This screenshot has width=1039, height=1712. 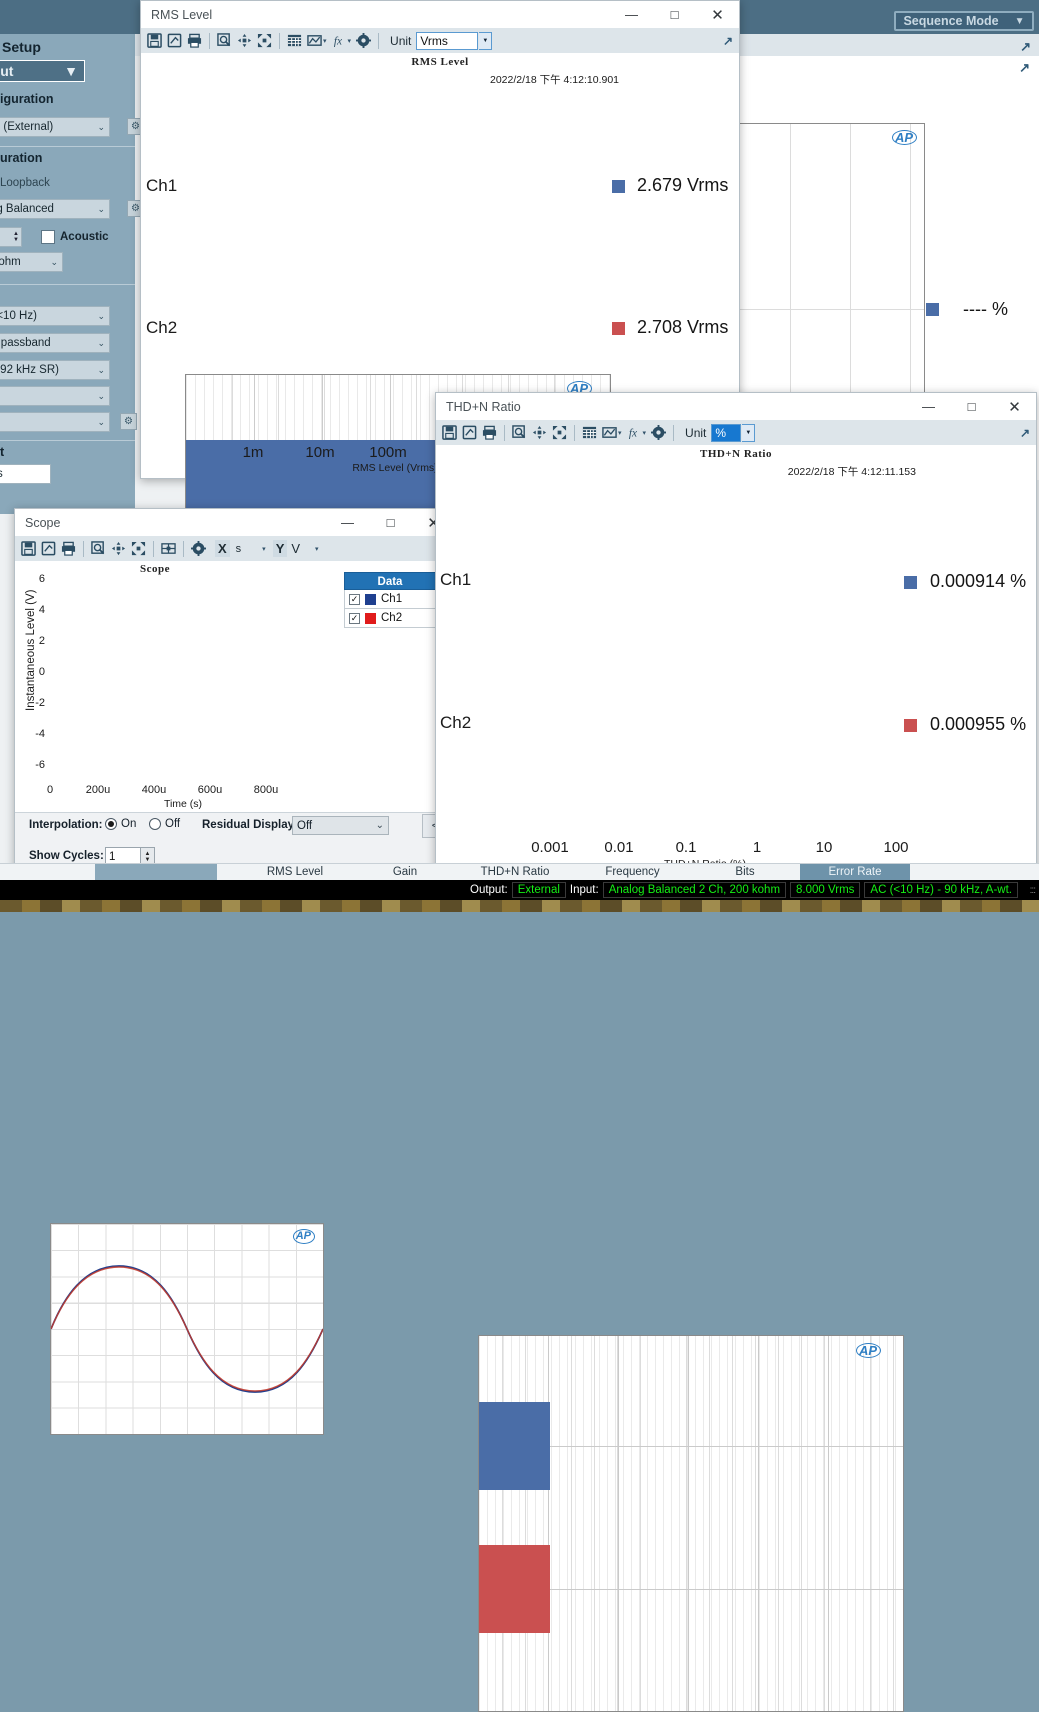 What do you see at coordinates (183, 804) in the screenshot?
I see `scope-xaxis-label: Time (s)` at bounding box center [183, 804].